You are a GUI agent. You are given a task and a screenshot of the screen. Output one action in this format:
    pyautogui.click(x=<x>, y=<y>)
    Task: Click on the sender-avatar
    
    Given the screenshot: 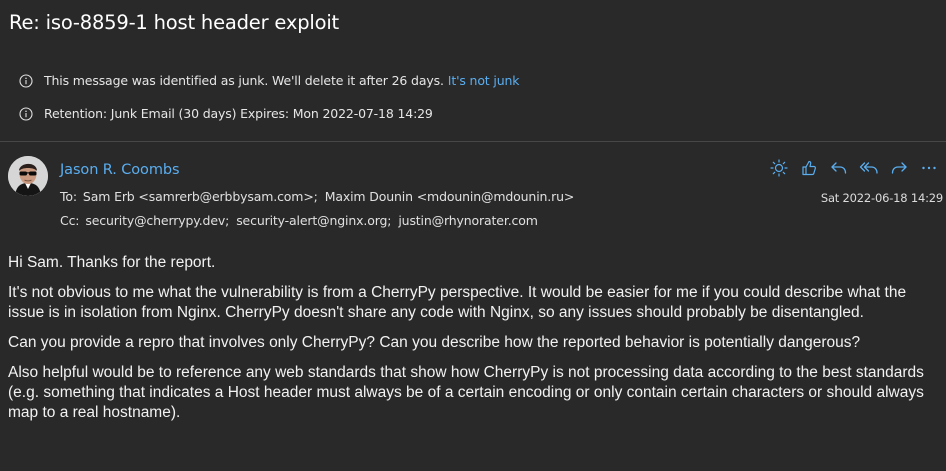 What is the action you would take?
    pyautogui.click(x=28, y=176)
    